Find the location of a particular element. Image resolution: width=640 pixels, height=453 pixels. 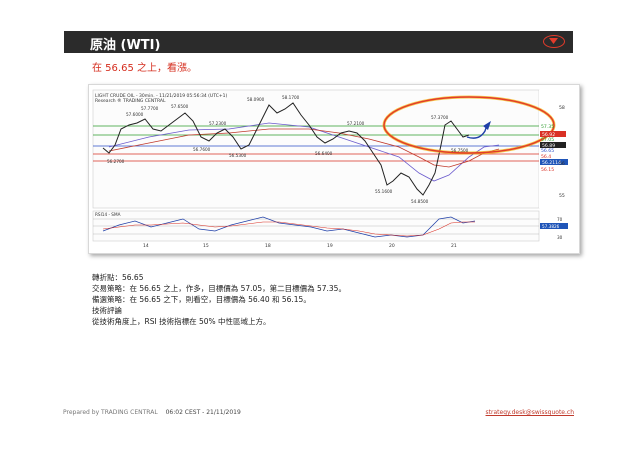

axis-label: 58 is located at coordinates (562, 108).